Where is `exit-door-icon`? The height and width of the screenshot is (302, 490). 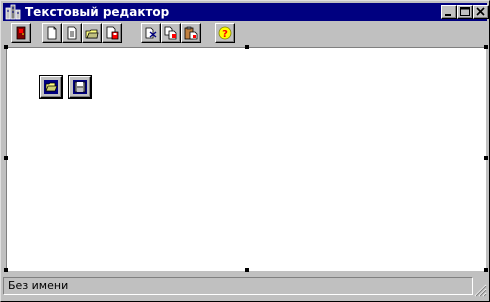
exit-door-icon is located at coordinates (21, 33).